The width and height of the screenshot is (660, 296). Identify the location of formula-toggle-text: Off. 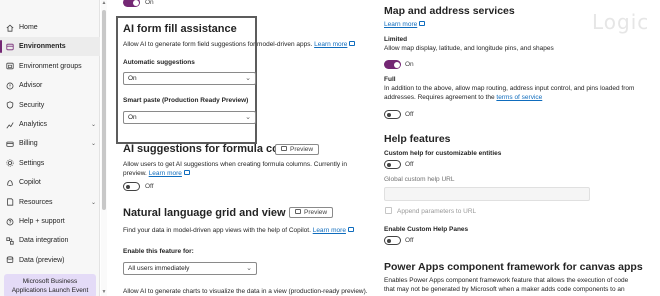
(149, 186).